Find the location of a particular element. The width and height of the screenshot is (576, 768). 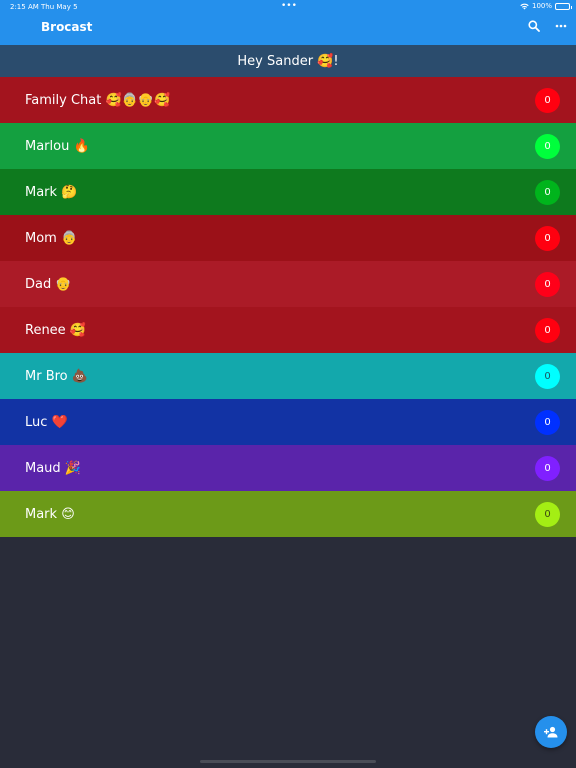

app-header: 2:15 AM Thu May 5 ••• 100% Brocast is located at coordinates (288, 22).